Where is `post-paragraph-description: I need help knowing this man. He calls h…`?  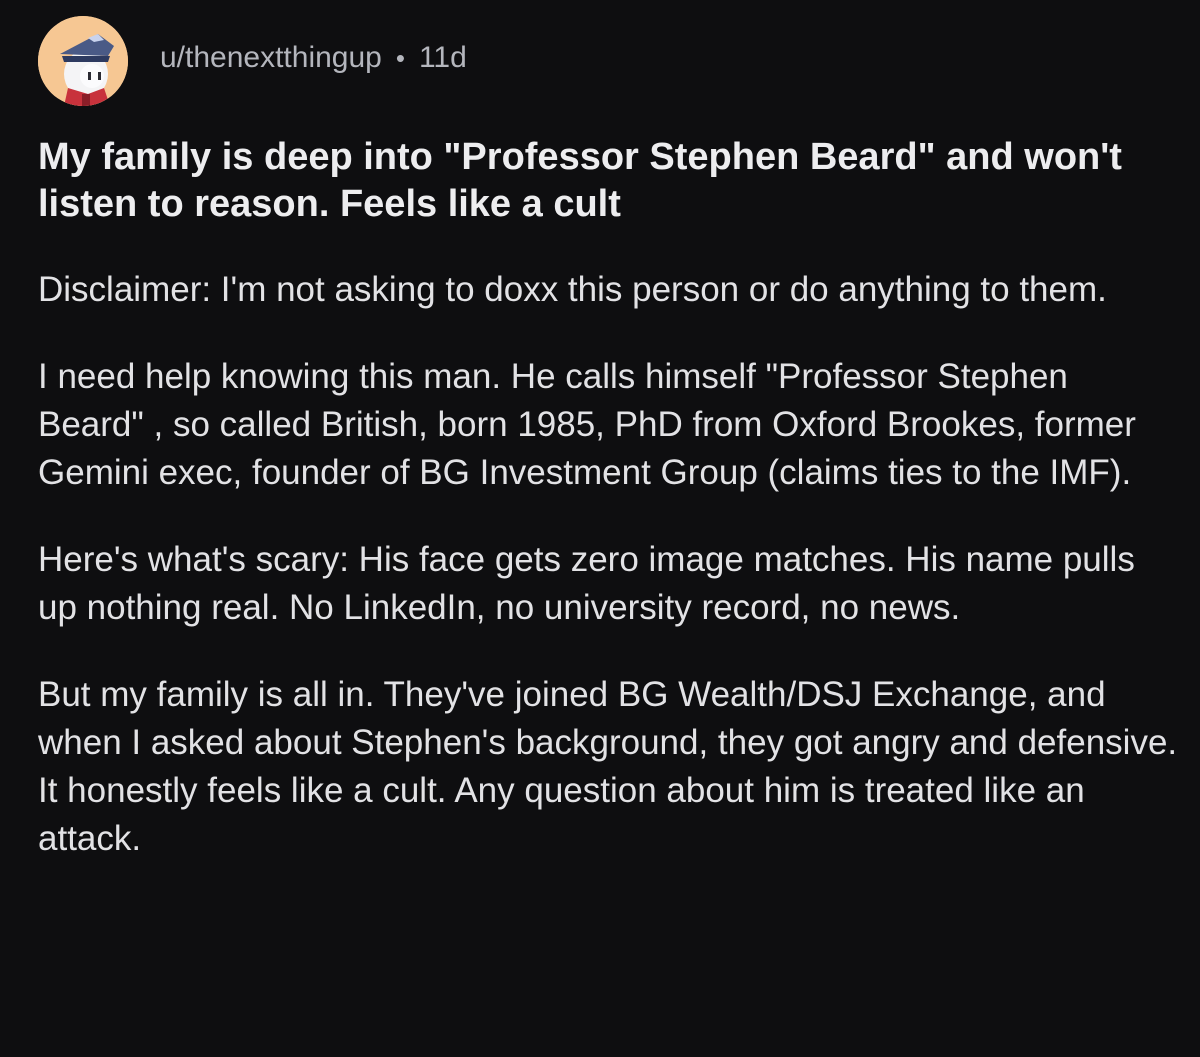
post-paragraph-description: I need help knowing this man. He calls h… is located at coordinates (587, 424).